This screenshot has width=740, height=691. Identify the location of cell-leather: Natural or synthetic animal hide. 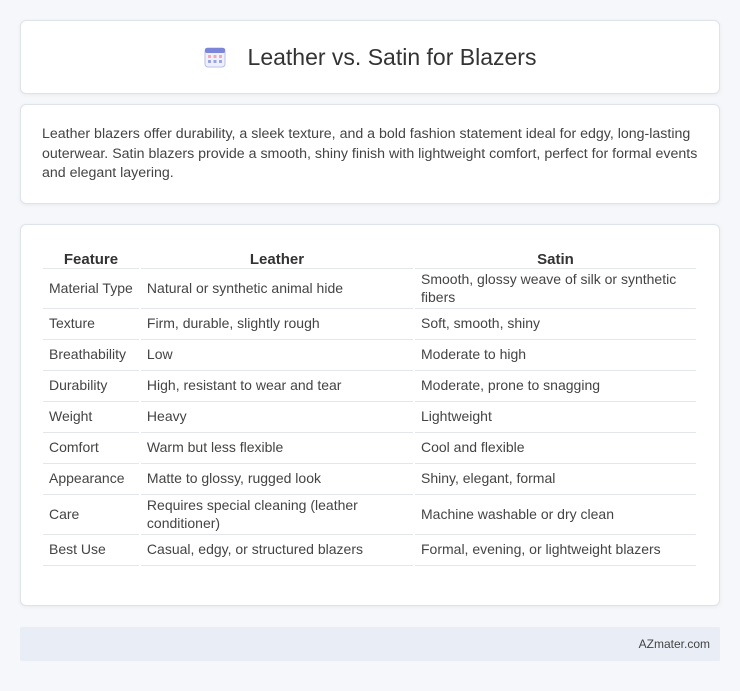
(276, 289).